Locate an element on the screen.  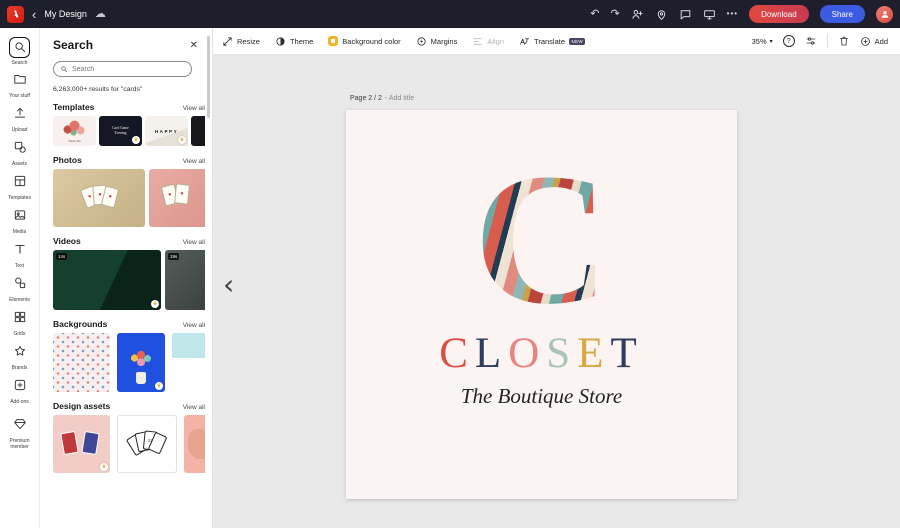
sliders-icon is located at coordinates (811, 41).